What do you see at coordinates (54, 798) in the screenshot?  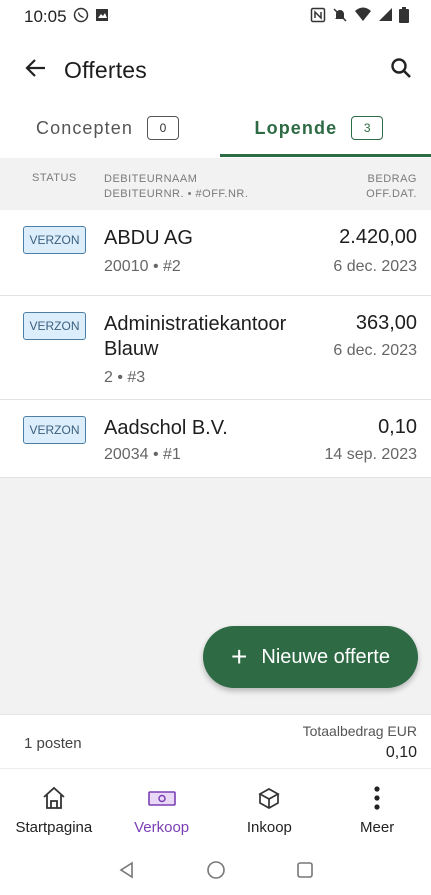 I see `home-icon` at bounding box center [54, 798].